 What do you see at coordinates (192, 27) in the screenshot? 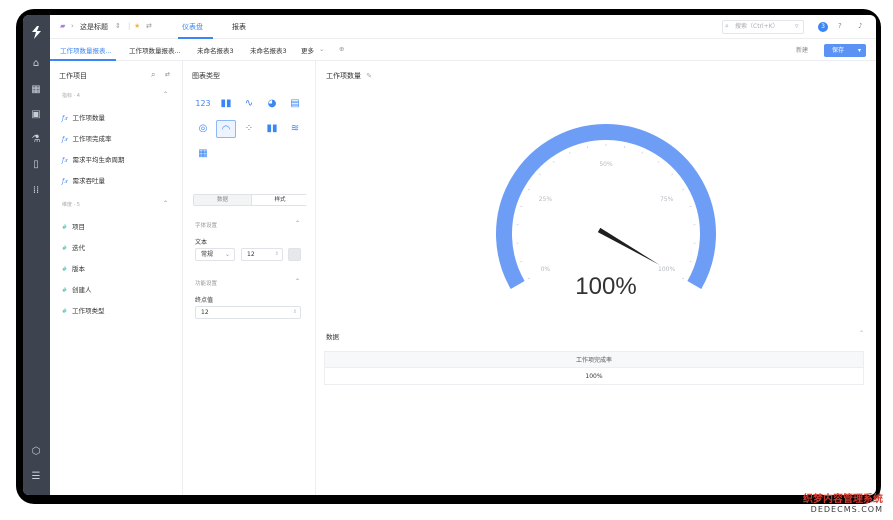
I see `tab-dashboard: 仪表盘` at bounding box center [192, 27].